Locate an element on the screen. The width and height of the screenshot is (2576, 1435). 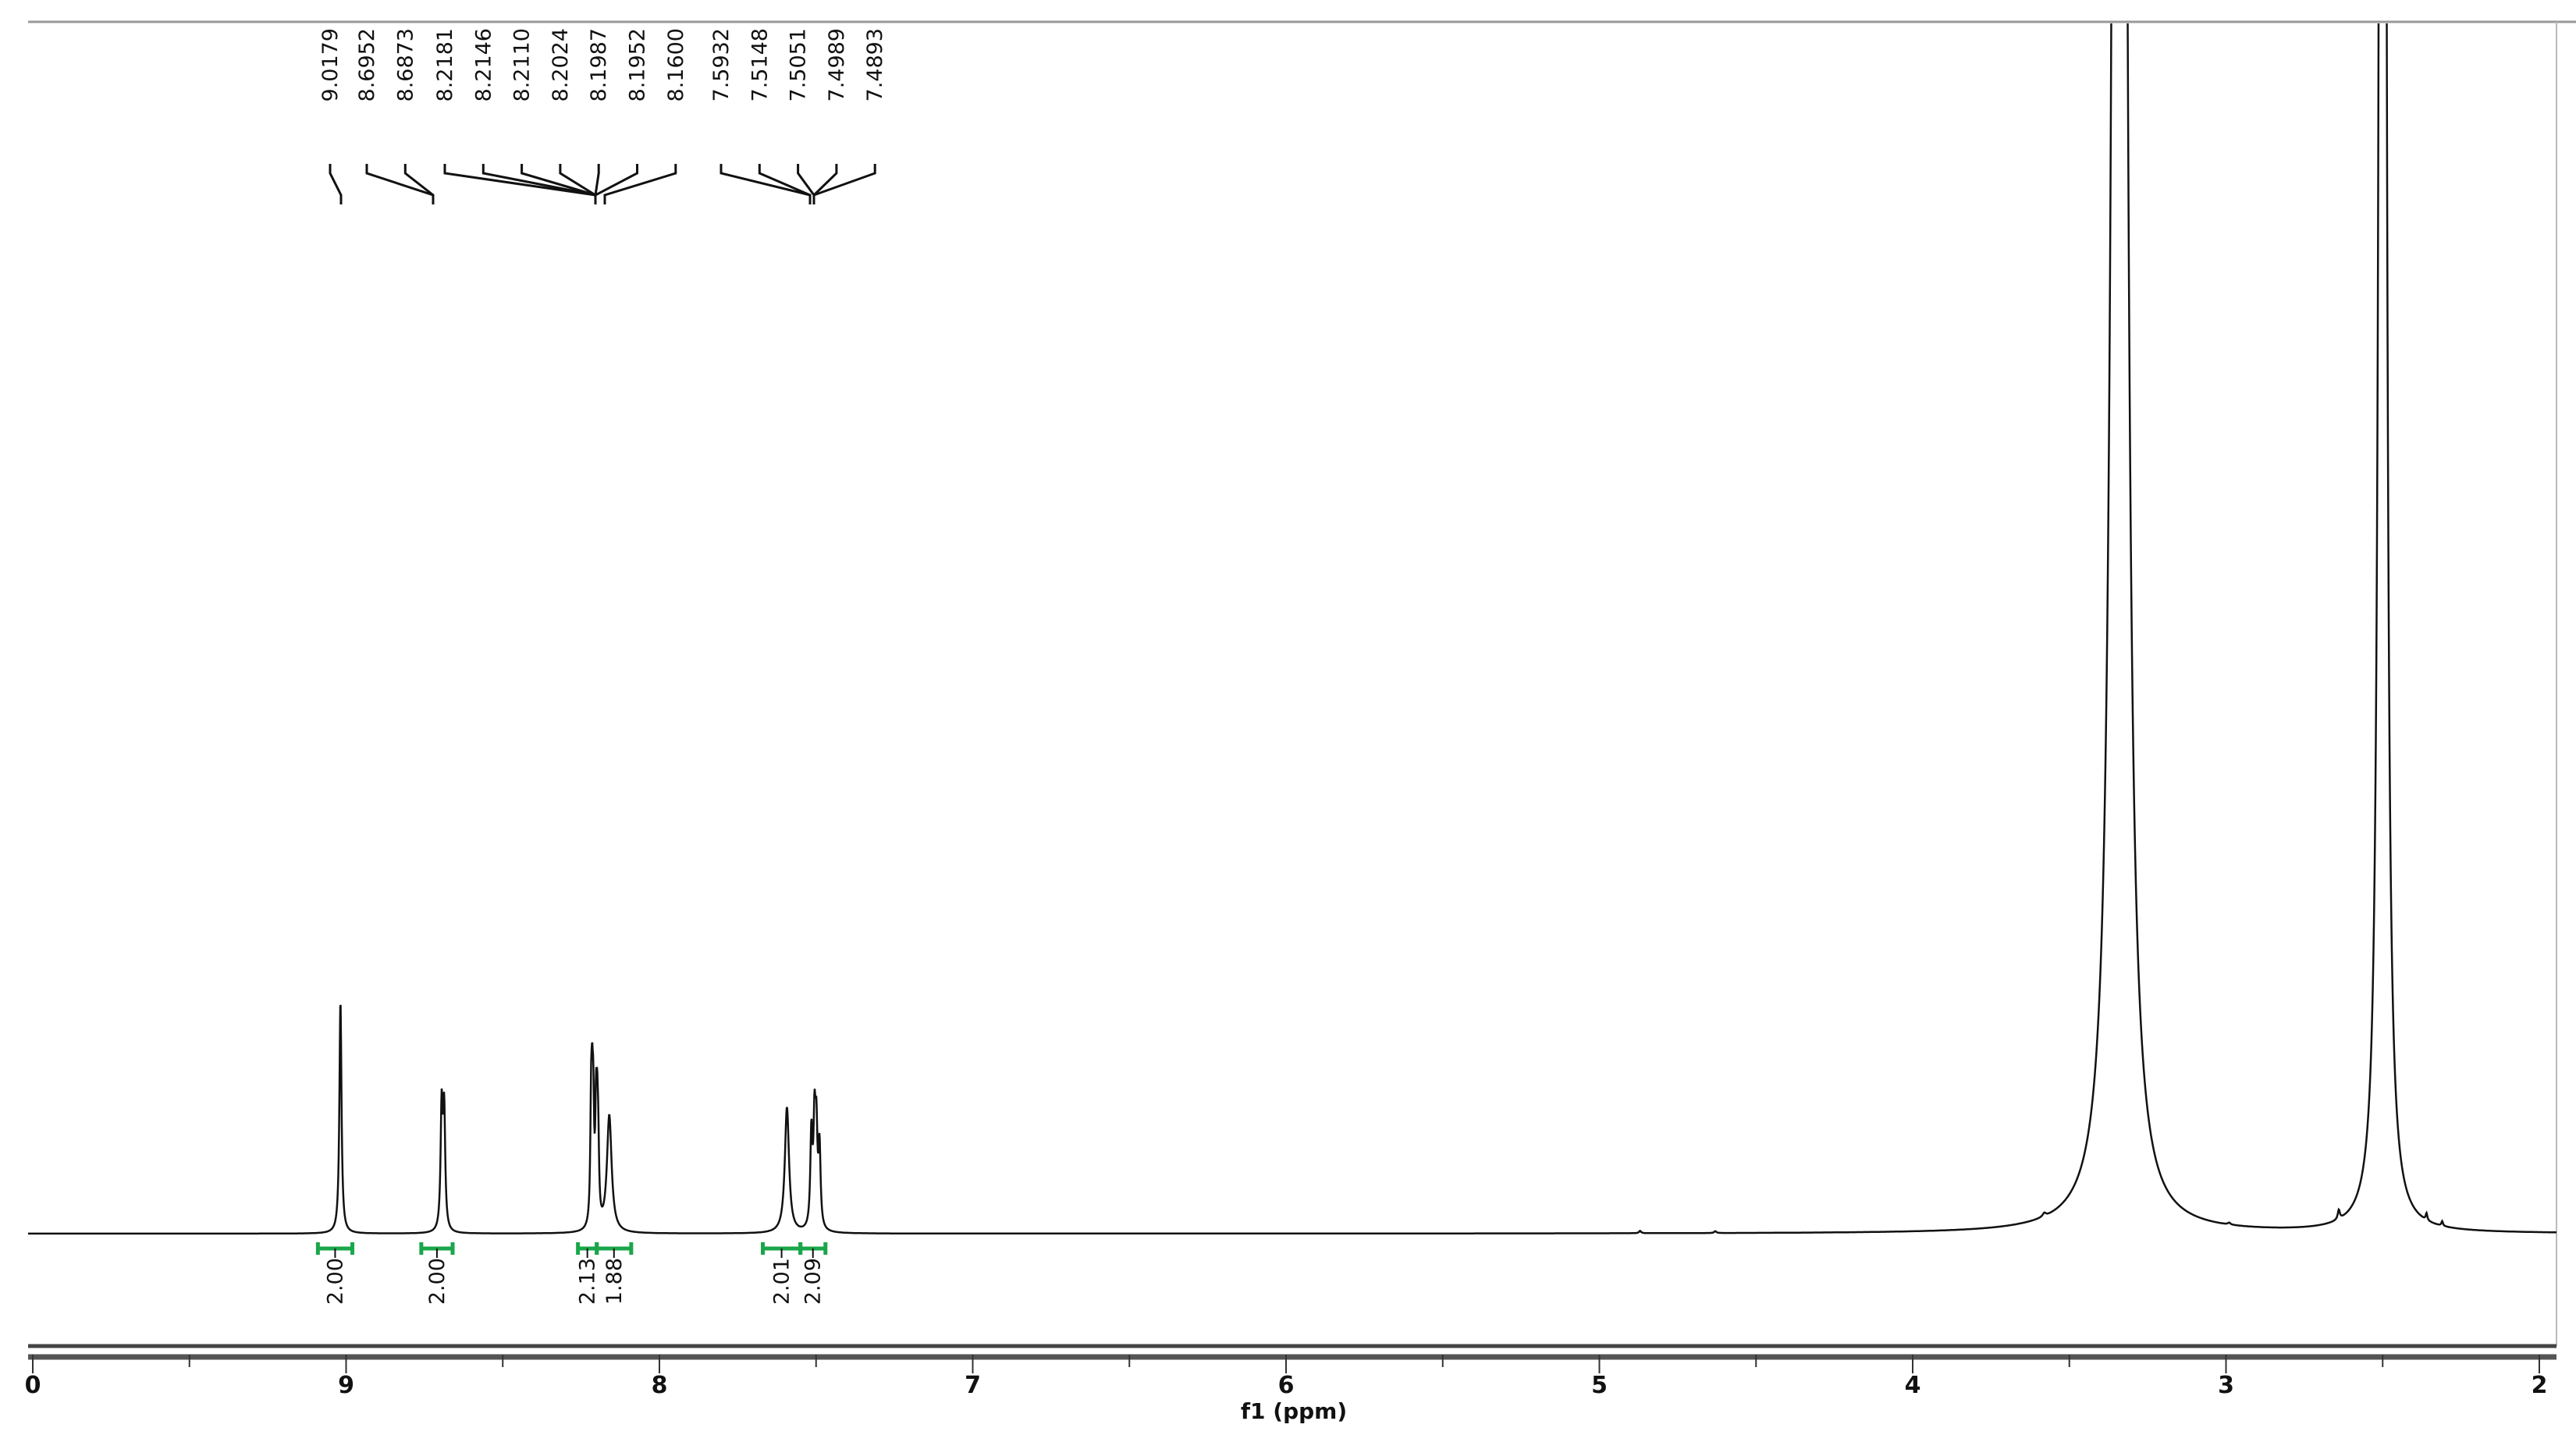
peak-label: 7.5148 is located at coordinates (760, 64).